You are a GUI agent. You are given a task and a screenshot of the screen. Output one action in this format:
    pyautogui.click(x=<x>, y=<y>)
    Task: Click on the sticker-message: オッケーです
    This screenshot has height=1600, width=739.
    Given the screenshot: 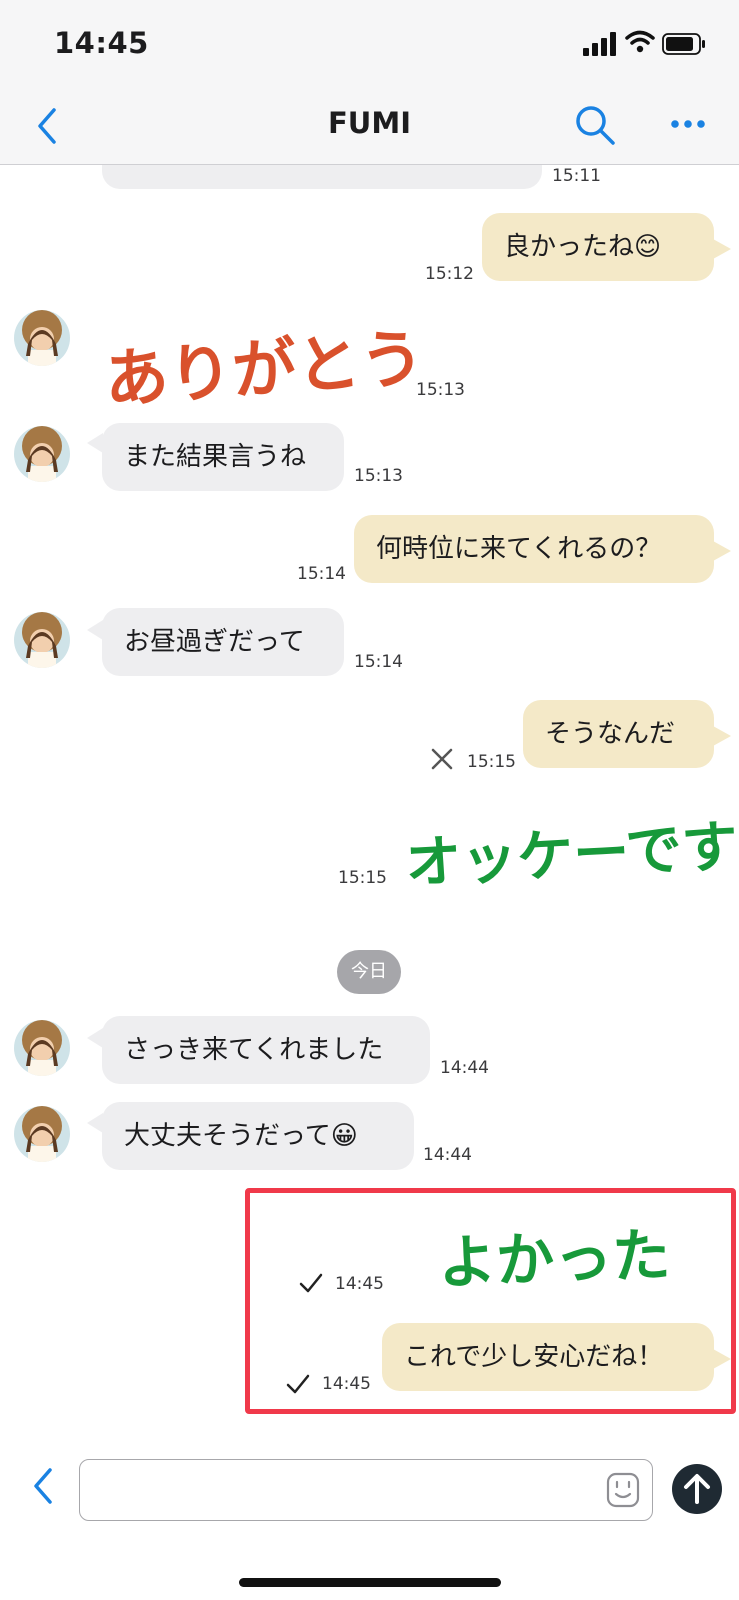 What is the action you would take?
    pyautogui.click(x=571, y=850)
    